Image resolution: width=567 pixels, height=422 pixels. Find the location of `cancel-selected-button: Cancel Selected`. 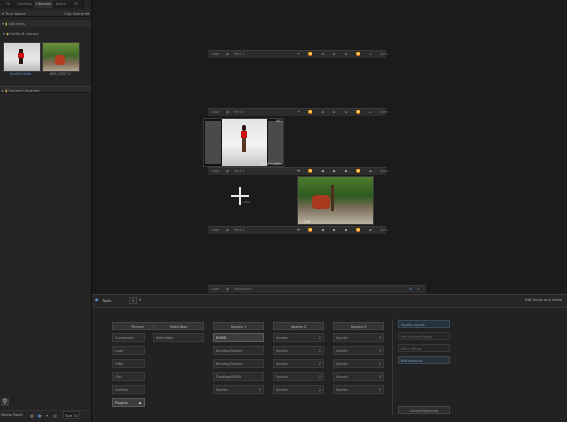

cancel-selected-button: Cancel Selected is located at coordinates (424, 410).